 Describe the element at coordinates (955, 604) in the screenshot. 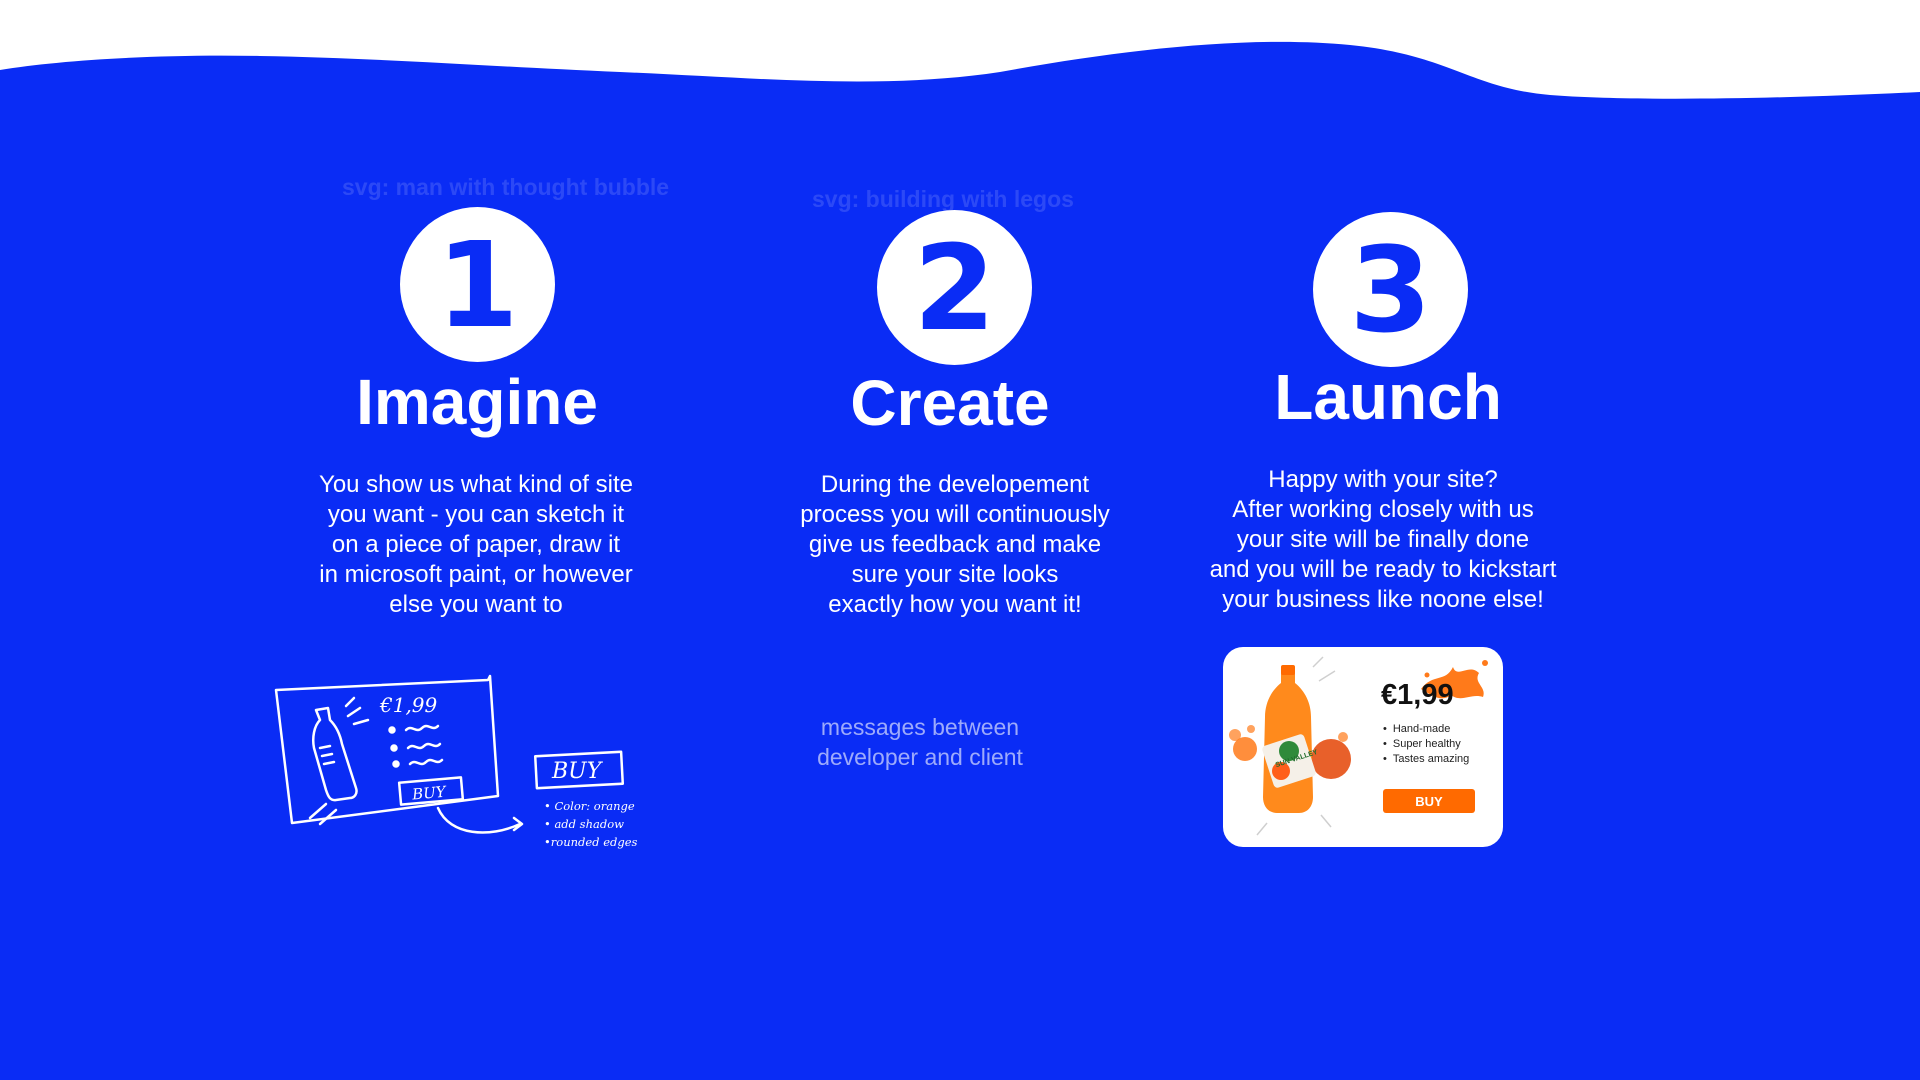

I see `step-2-line: exactly how you want it!` at that location.